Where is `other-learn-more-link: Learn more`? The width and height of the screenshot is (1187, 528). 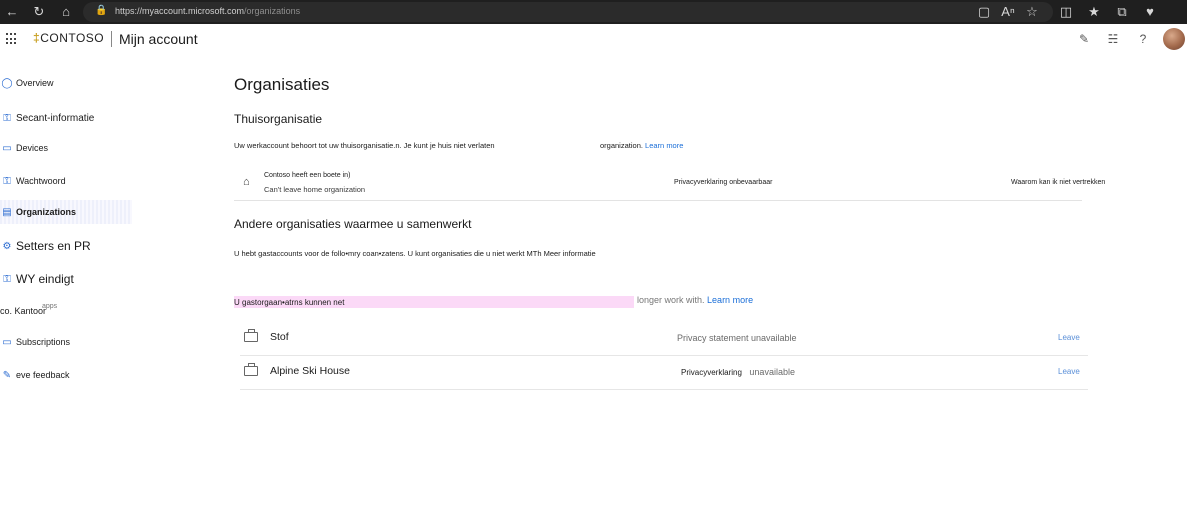
other-learn-more-link: Learn more is located at coordinates (730, 300).